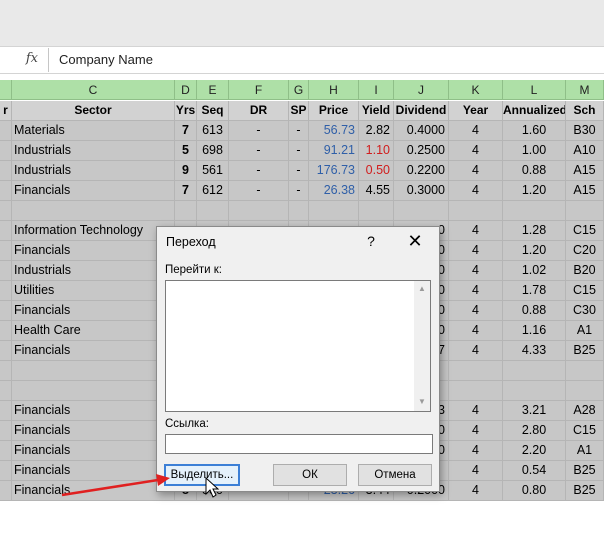 The height and width of the screenshot is (552, 604). I want to click on column-header-H: H, so click(334, 90).